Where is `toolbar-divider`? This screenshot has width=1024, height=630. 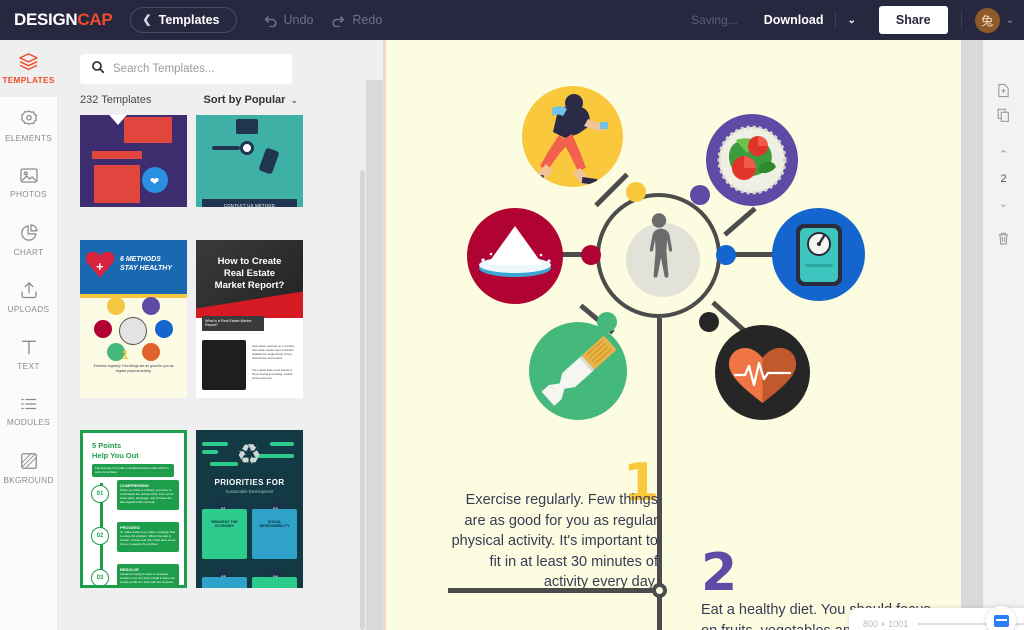
toolbar-divider is located at coordinates (961, 20).